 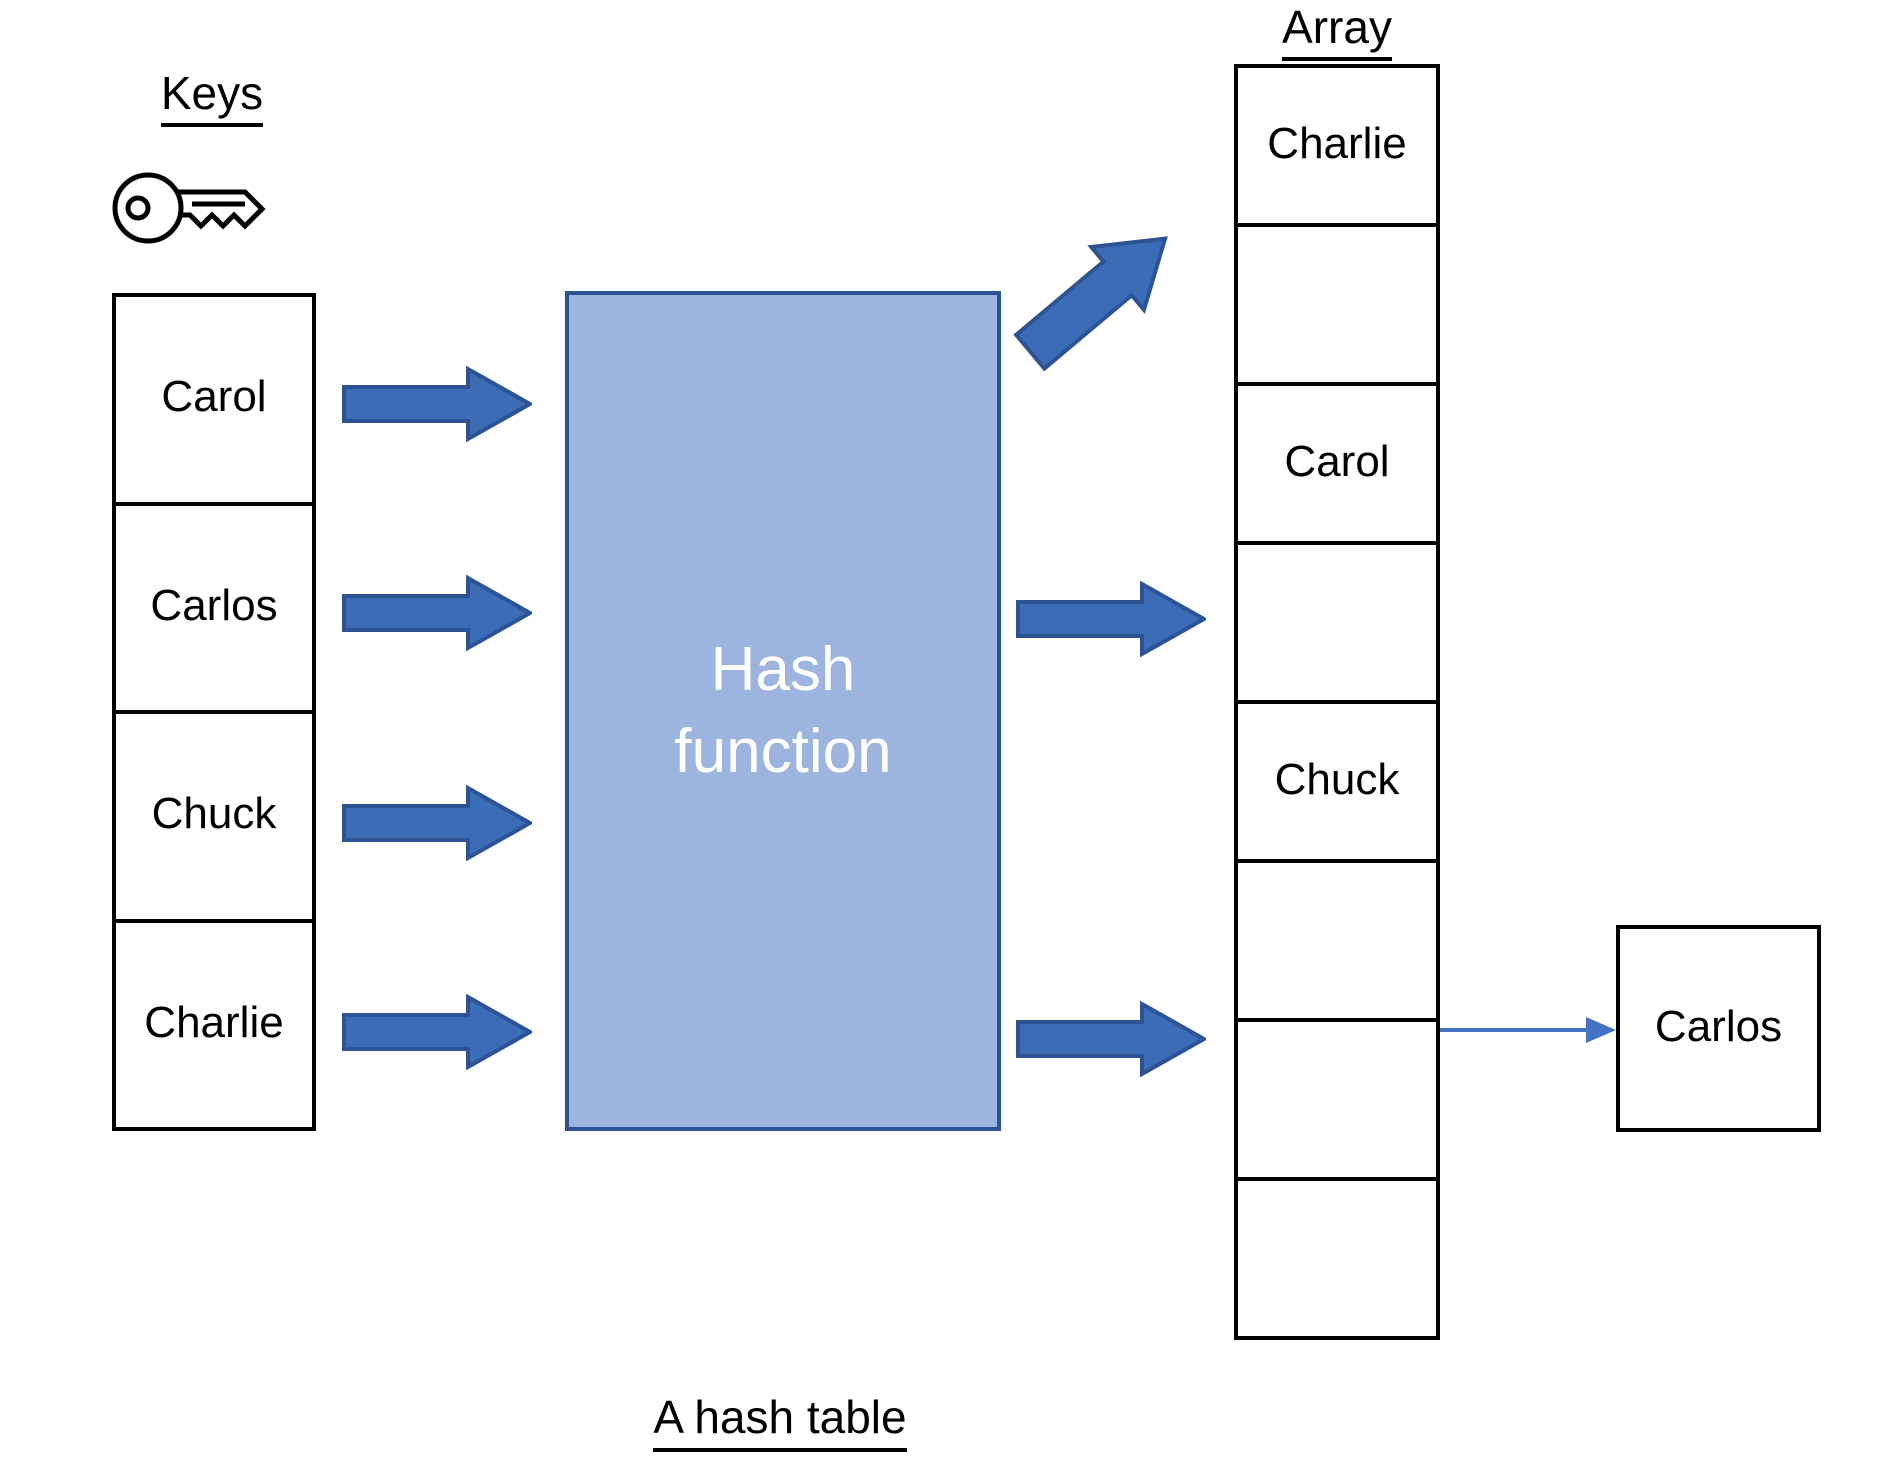 What do you see at coordinates (438, 404) in the screenshot?
I see `input-arrow-carol` at bounding box center [438, 404].